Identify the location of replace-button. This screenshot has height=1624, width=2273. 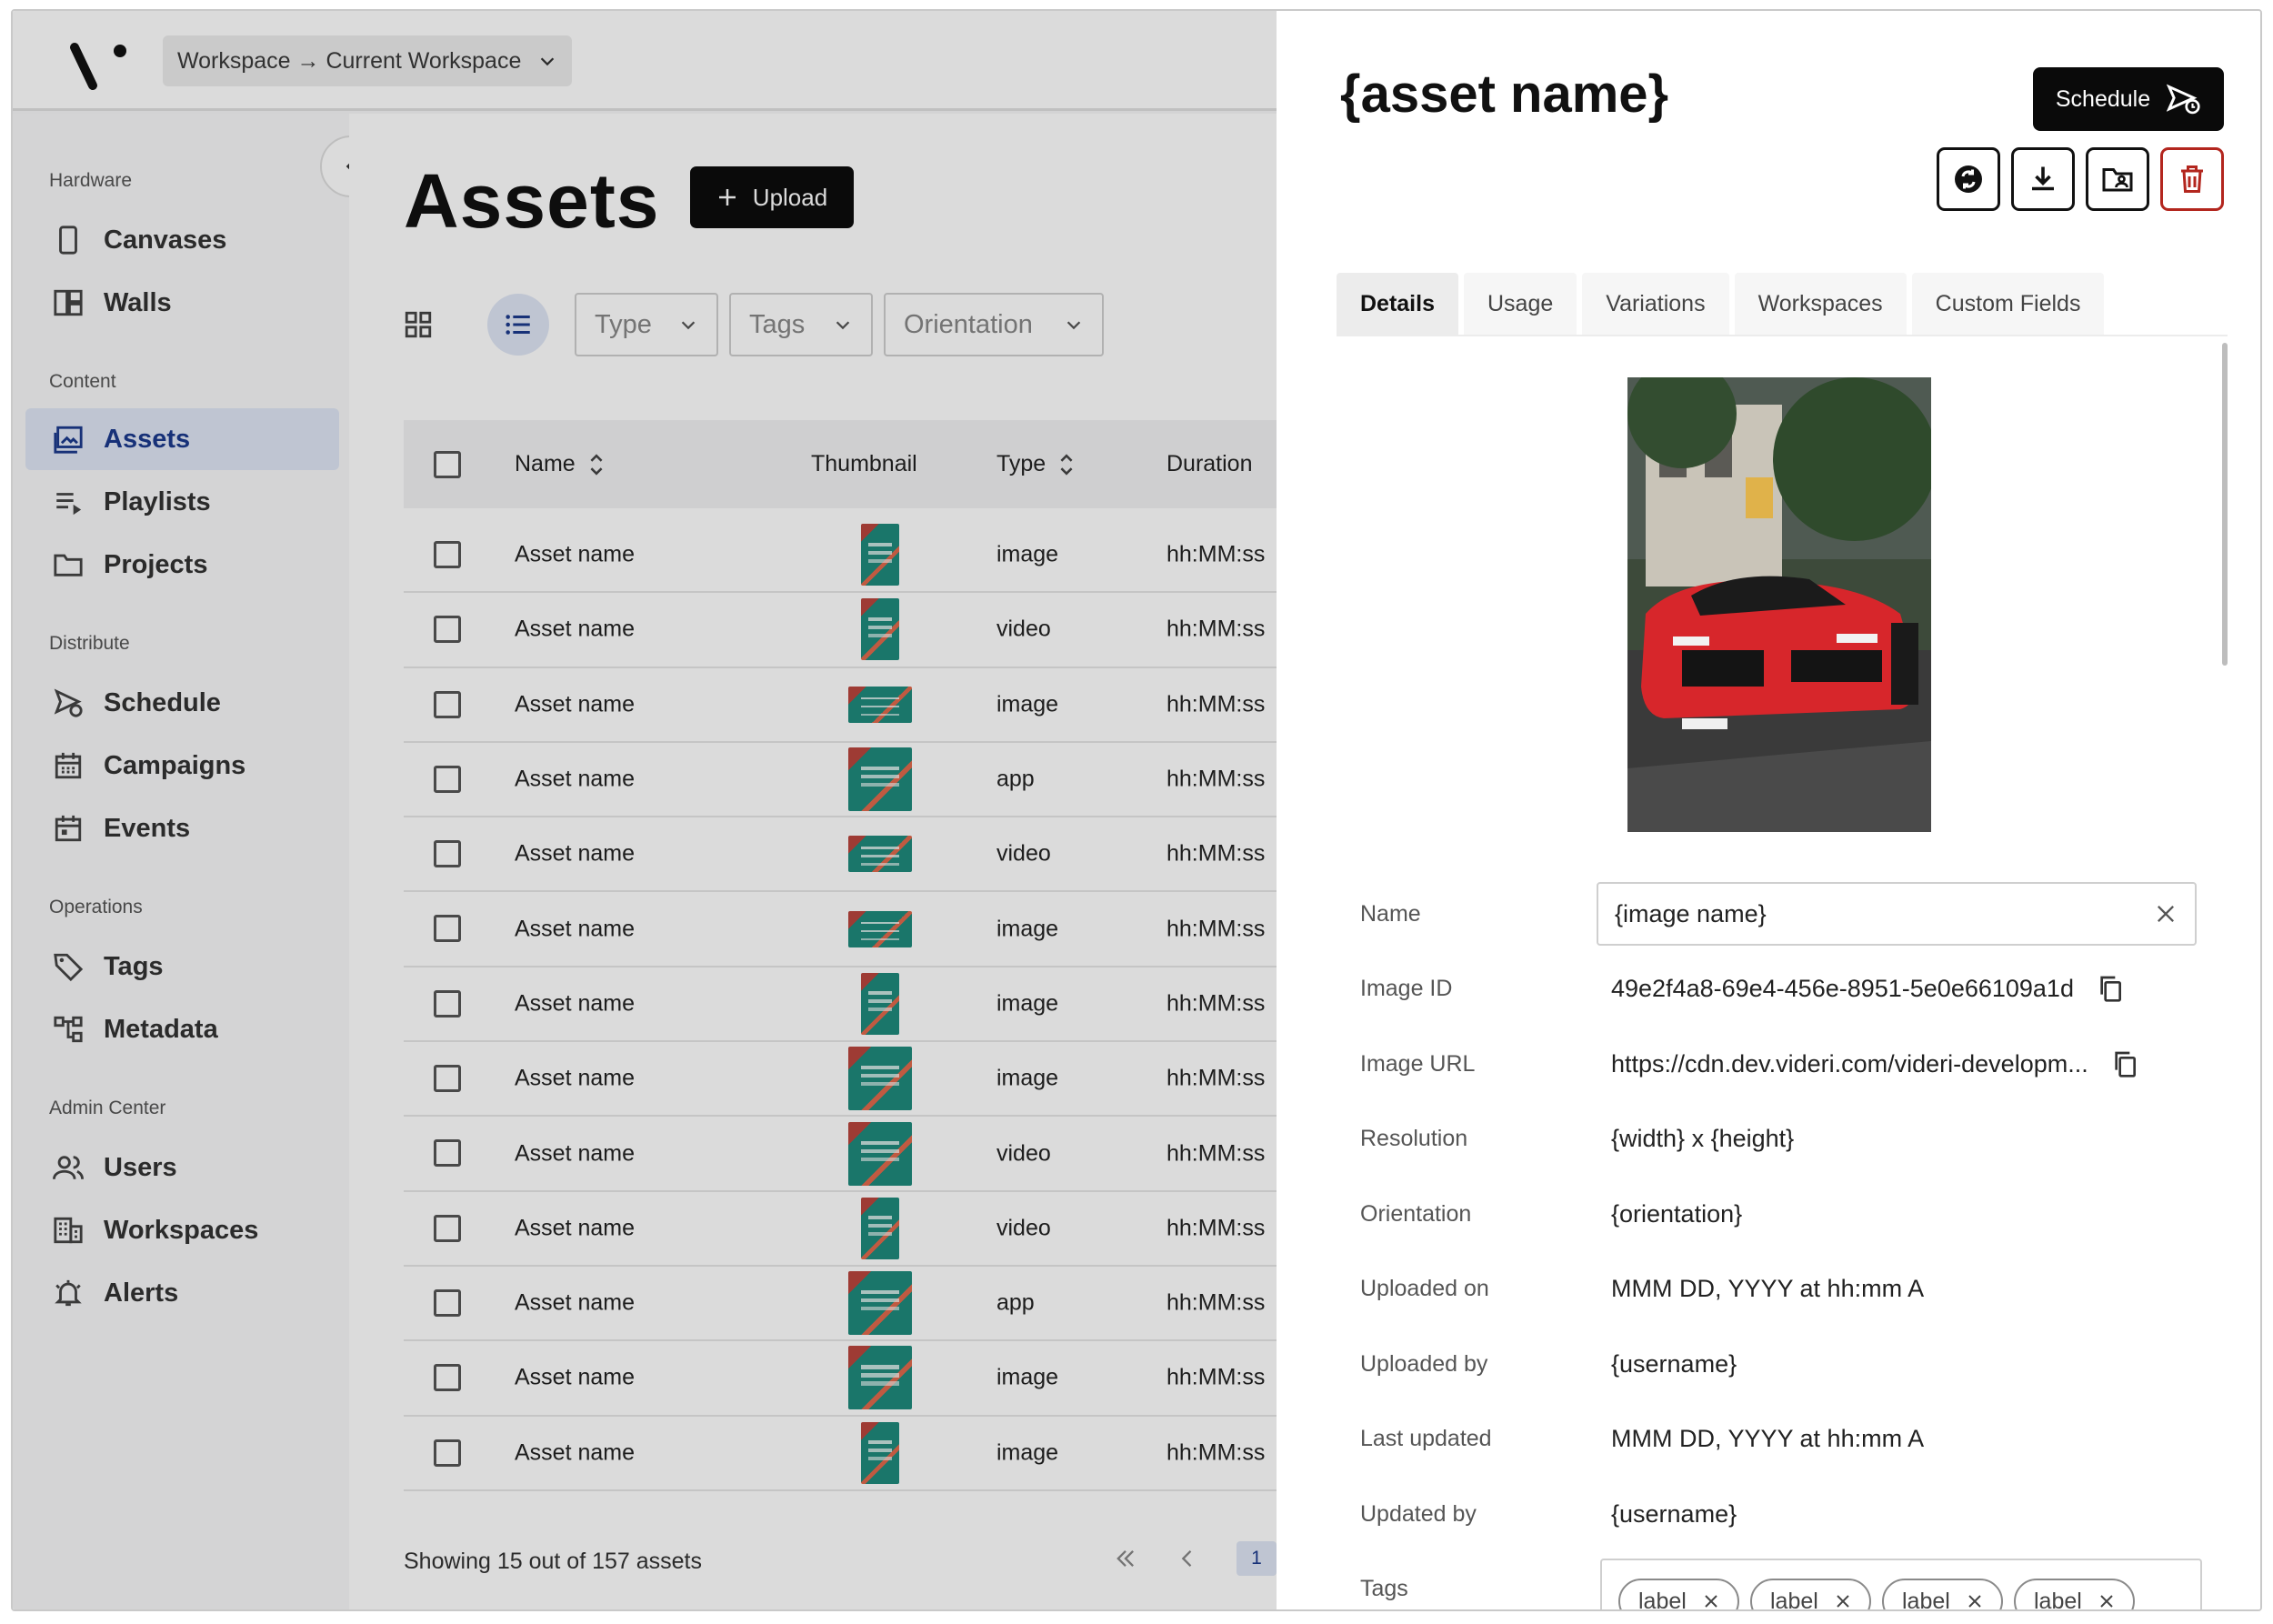
(1968, 179).